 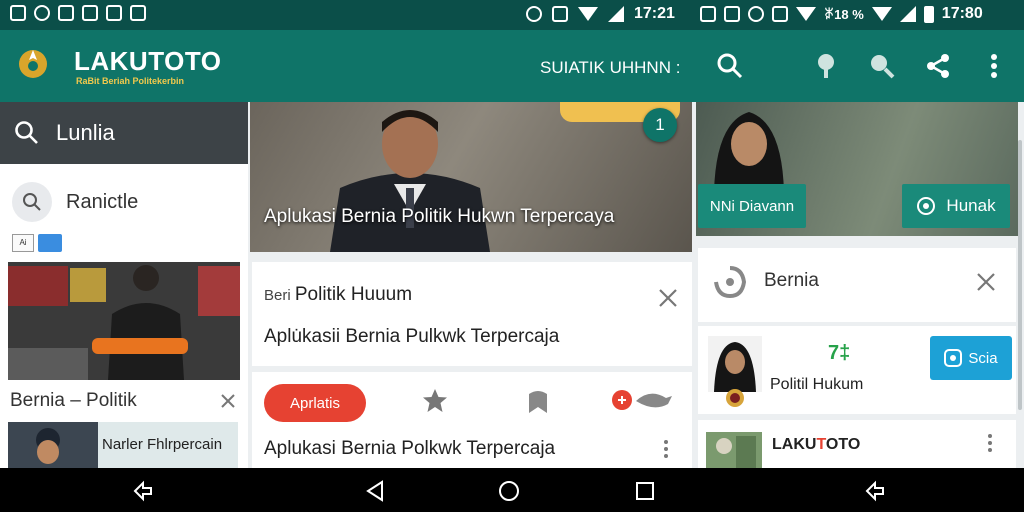 What do you see at coordinates (338, 295) in the screenshot?
I see `article-kicker: Beri Politik Huuum` at bounding box center [338, 295].